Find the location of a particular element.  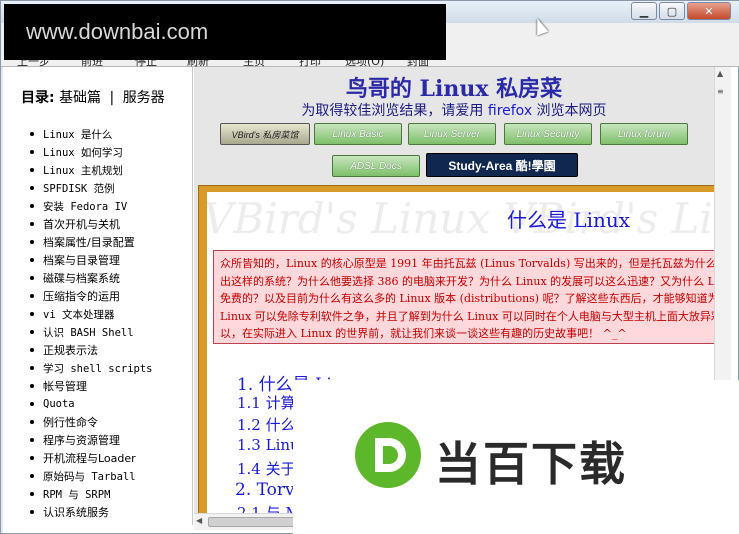

subtitle-prefix: 为取得较佳浏览结果，请爱用 is located at coordinates (394, 111).